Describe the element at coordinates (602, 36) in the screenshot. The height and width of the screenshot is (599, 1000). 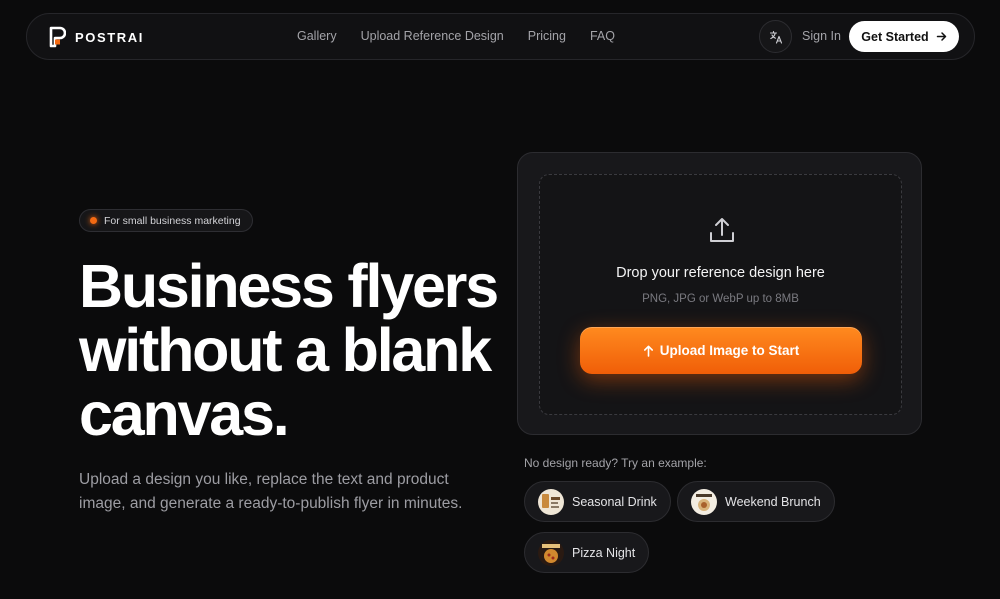
I see `nav-link-faq: FAQ` at that location.